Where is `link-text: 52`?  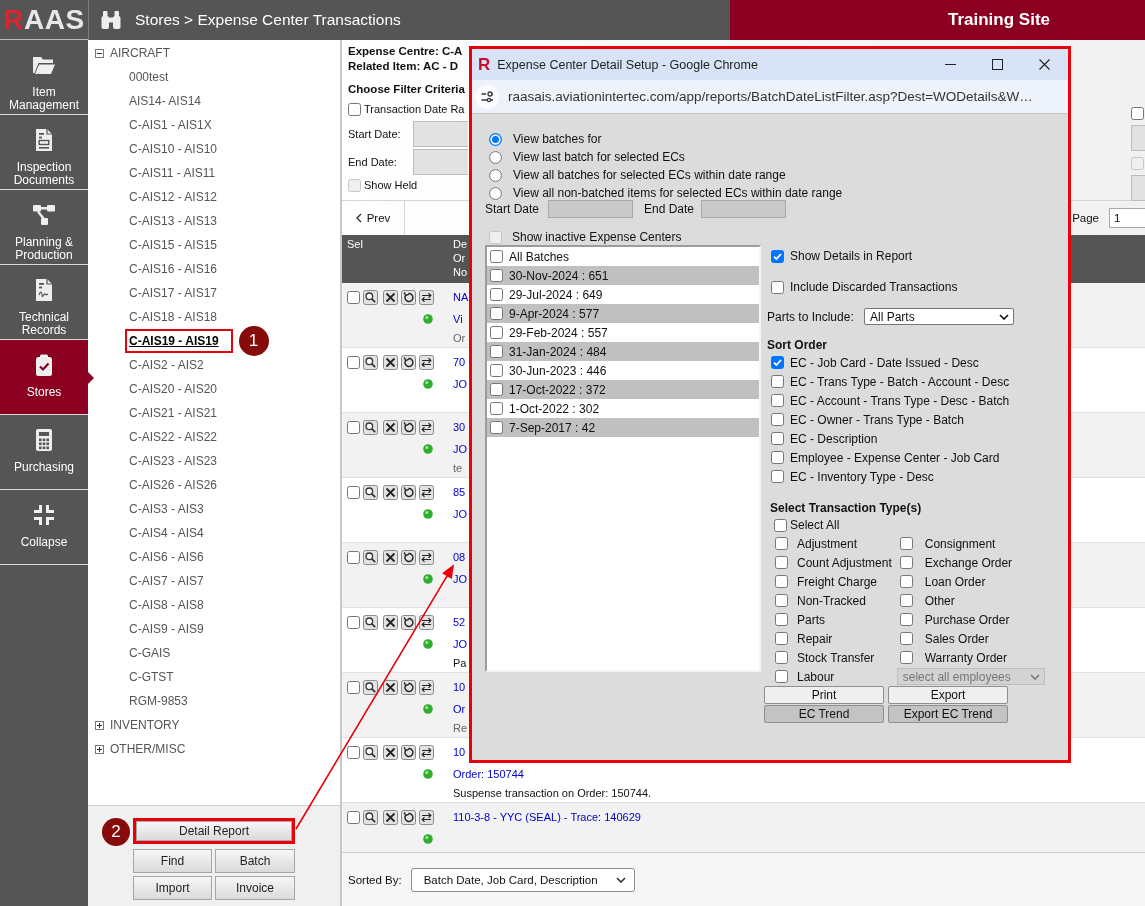
link-text: 52 is located at coordinates (459, 622).